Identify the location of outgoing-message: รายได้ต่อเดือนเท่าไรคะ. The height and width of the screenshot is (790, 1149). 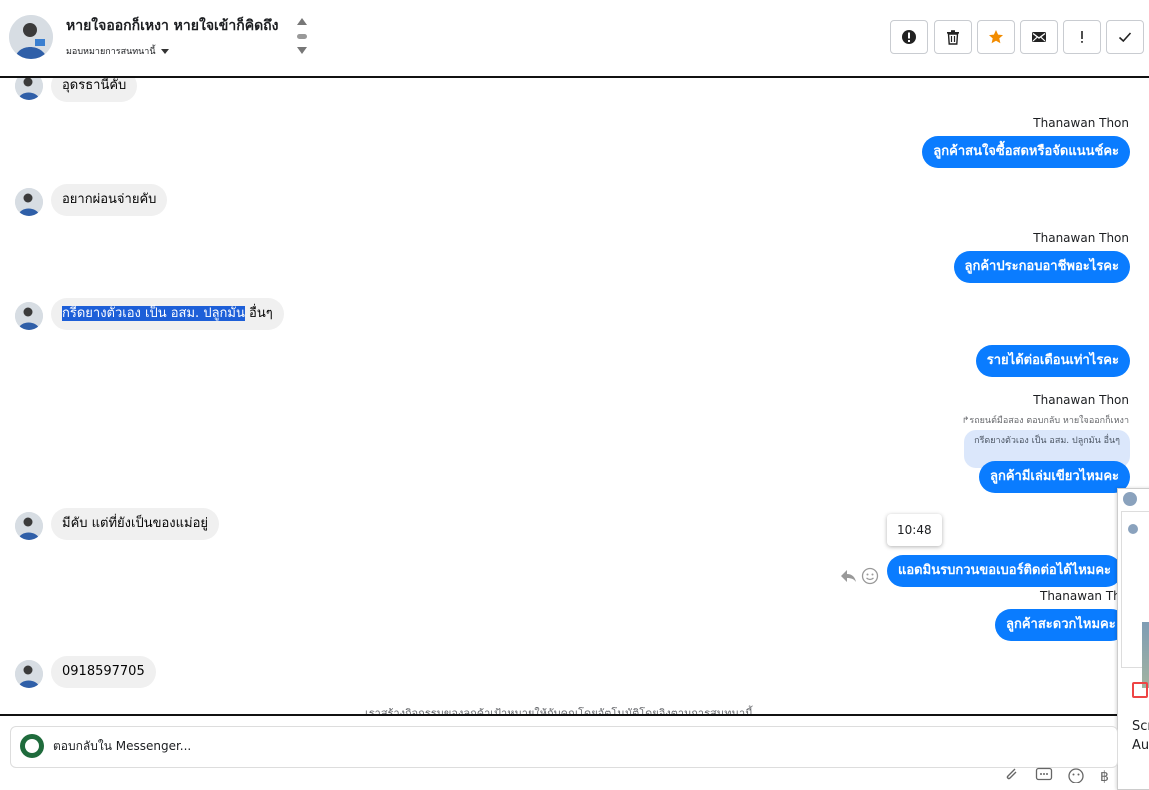
(1052, 361).